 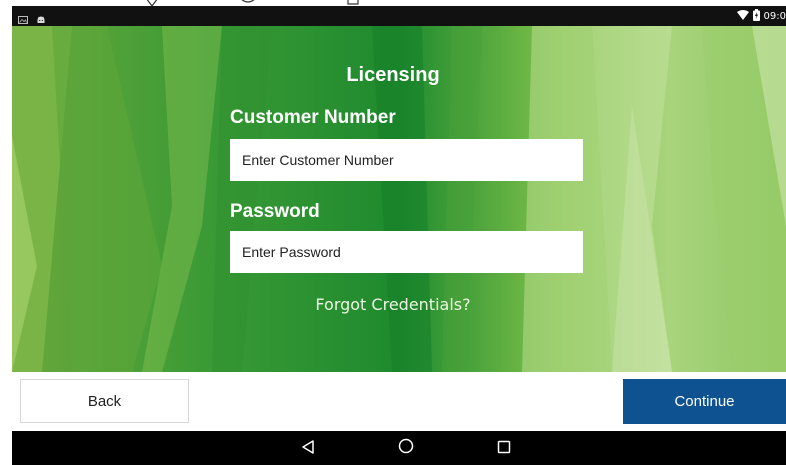 I want to click on continue-button-label: Continue, so click(x=704, y=401).